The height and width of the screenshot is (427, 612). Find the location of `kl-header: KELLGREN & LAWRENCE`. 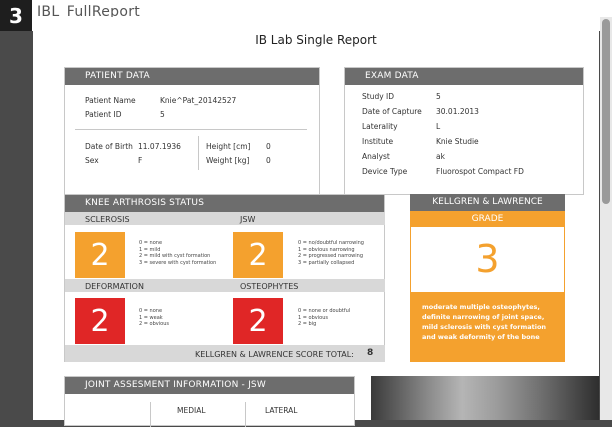

kl-header: KELLGREN & LAWRENCE is located at coordinates (487, 202).